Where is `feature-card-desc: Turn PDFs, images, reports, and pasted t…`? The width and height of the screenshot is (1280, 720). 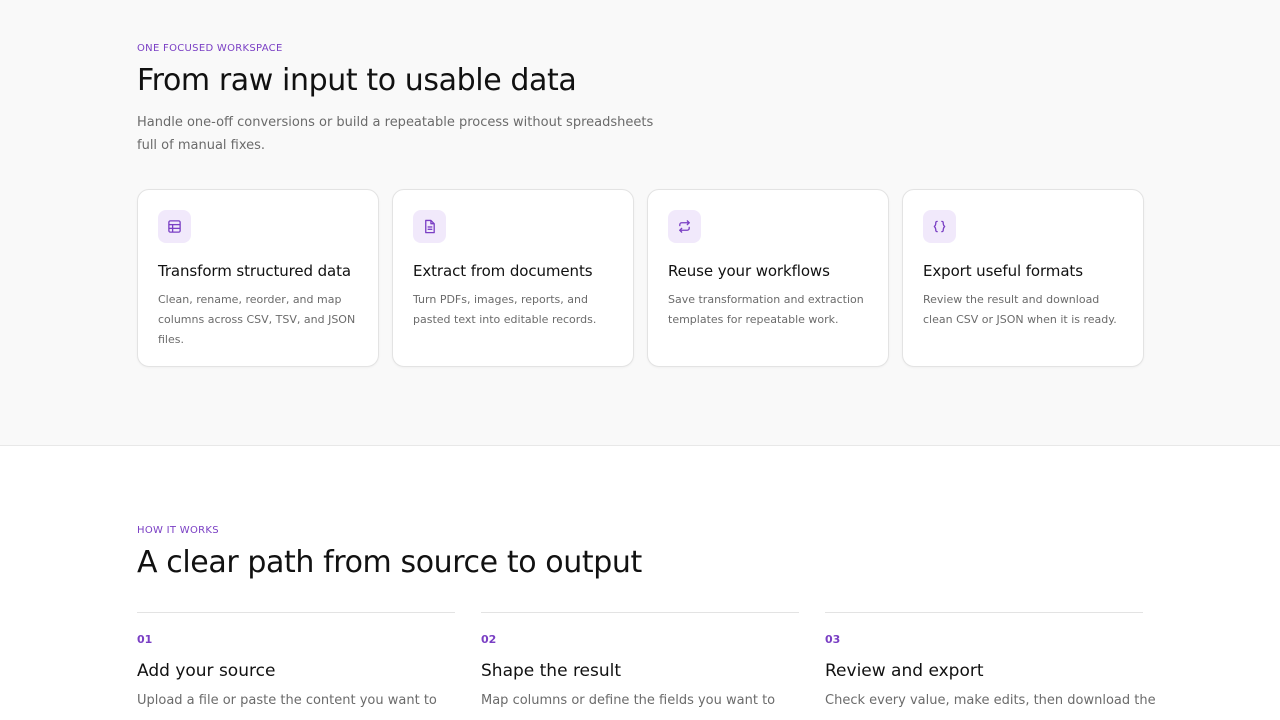
feature-card-desc: Turn PDFs, images, reports, and pasted t… is located at coordinates (505, 309).